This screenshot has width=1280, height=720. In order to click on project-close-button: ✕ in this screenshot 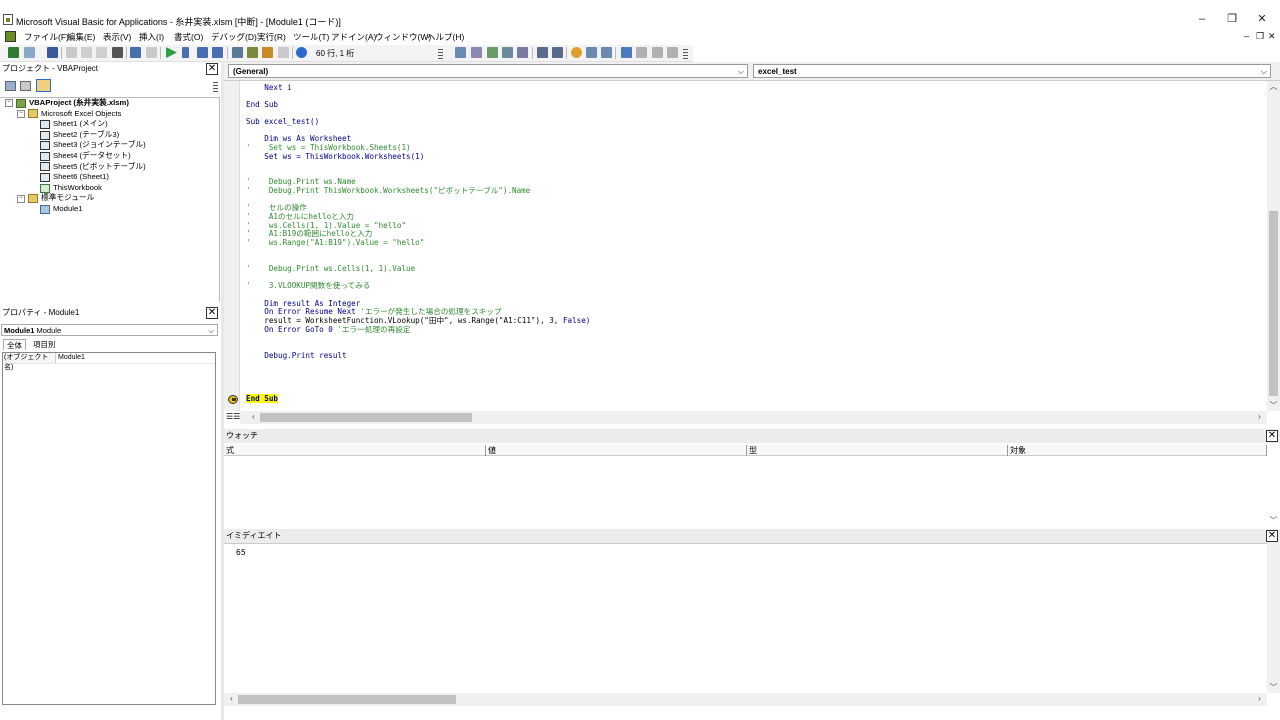, I will do `click(212, 69)`.